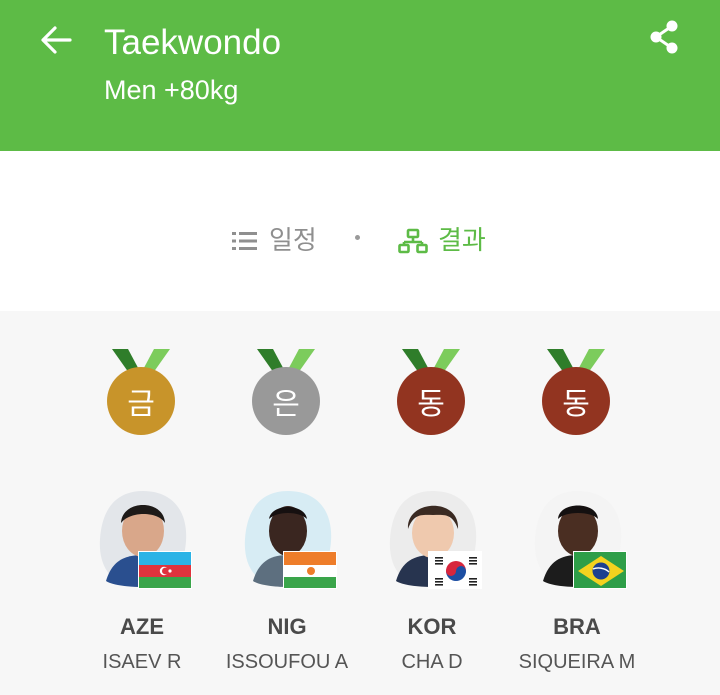 This screenshot has height=695, width=720. I want to click on athlete-card-aze: AZE ISAEV R, so click(142, 590).